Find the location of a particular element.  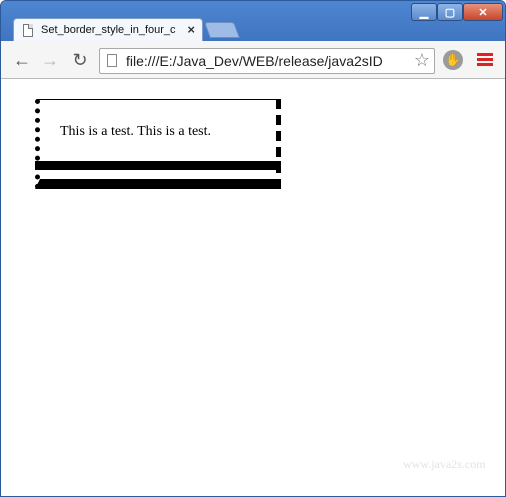

tab-close-icon: × is located at coordinates (191, 29).